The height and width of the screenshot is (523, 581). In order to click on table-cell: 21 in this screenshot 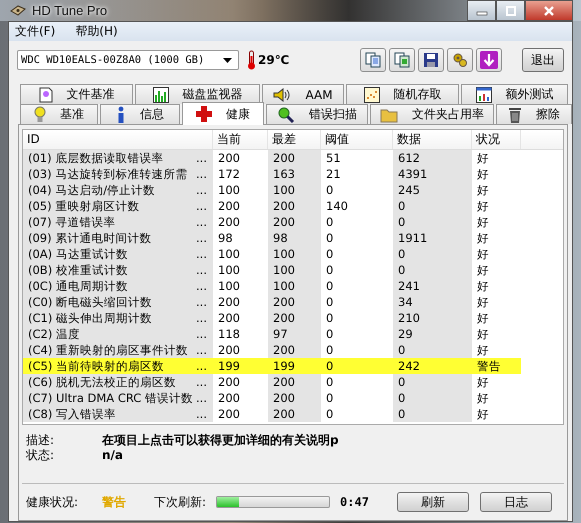, I will do `click(333, 174)`.